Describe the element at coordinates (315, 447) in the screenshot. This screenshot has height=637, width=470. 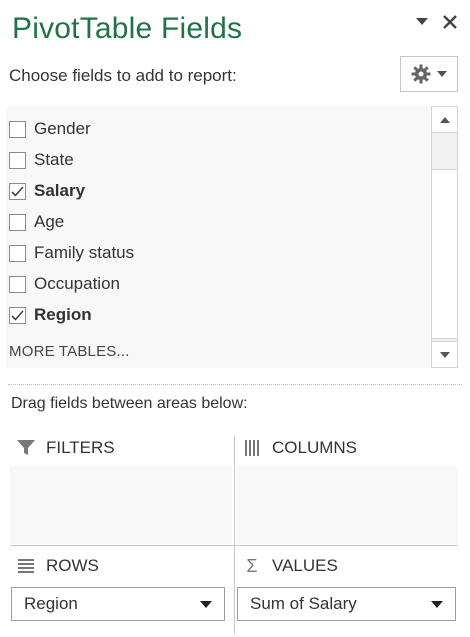
I see `columns-label: COLUMNS` at that location.